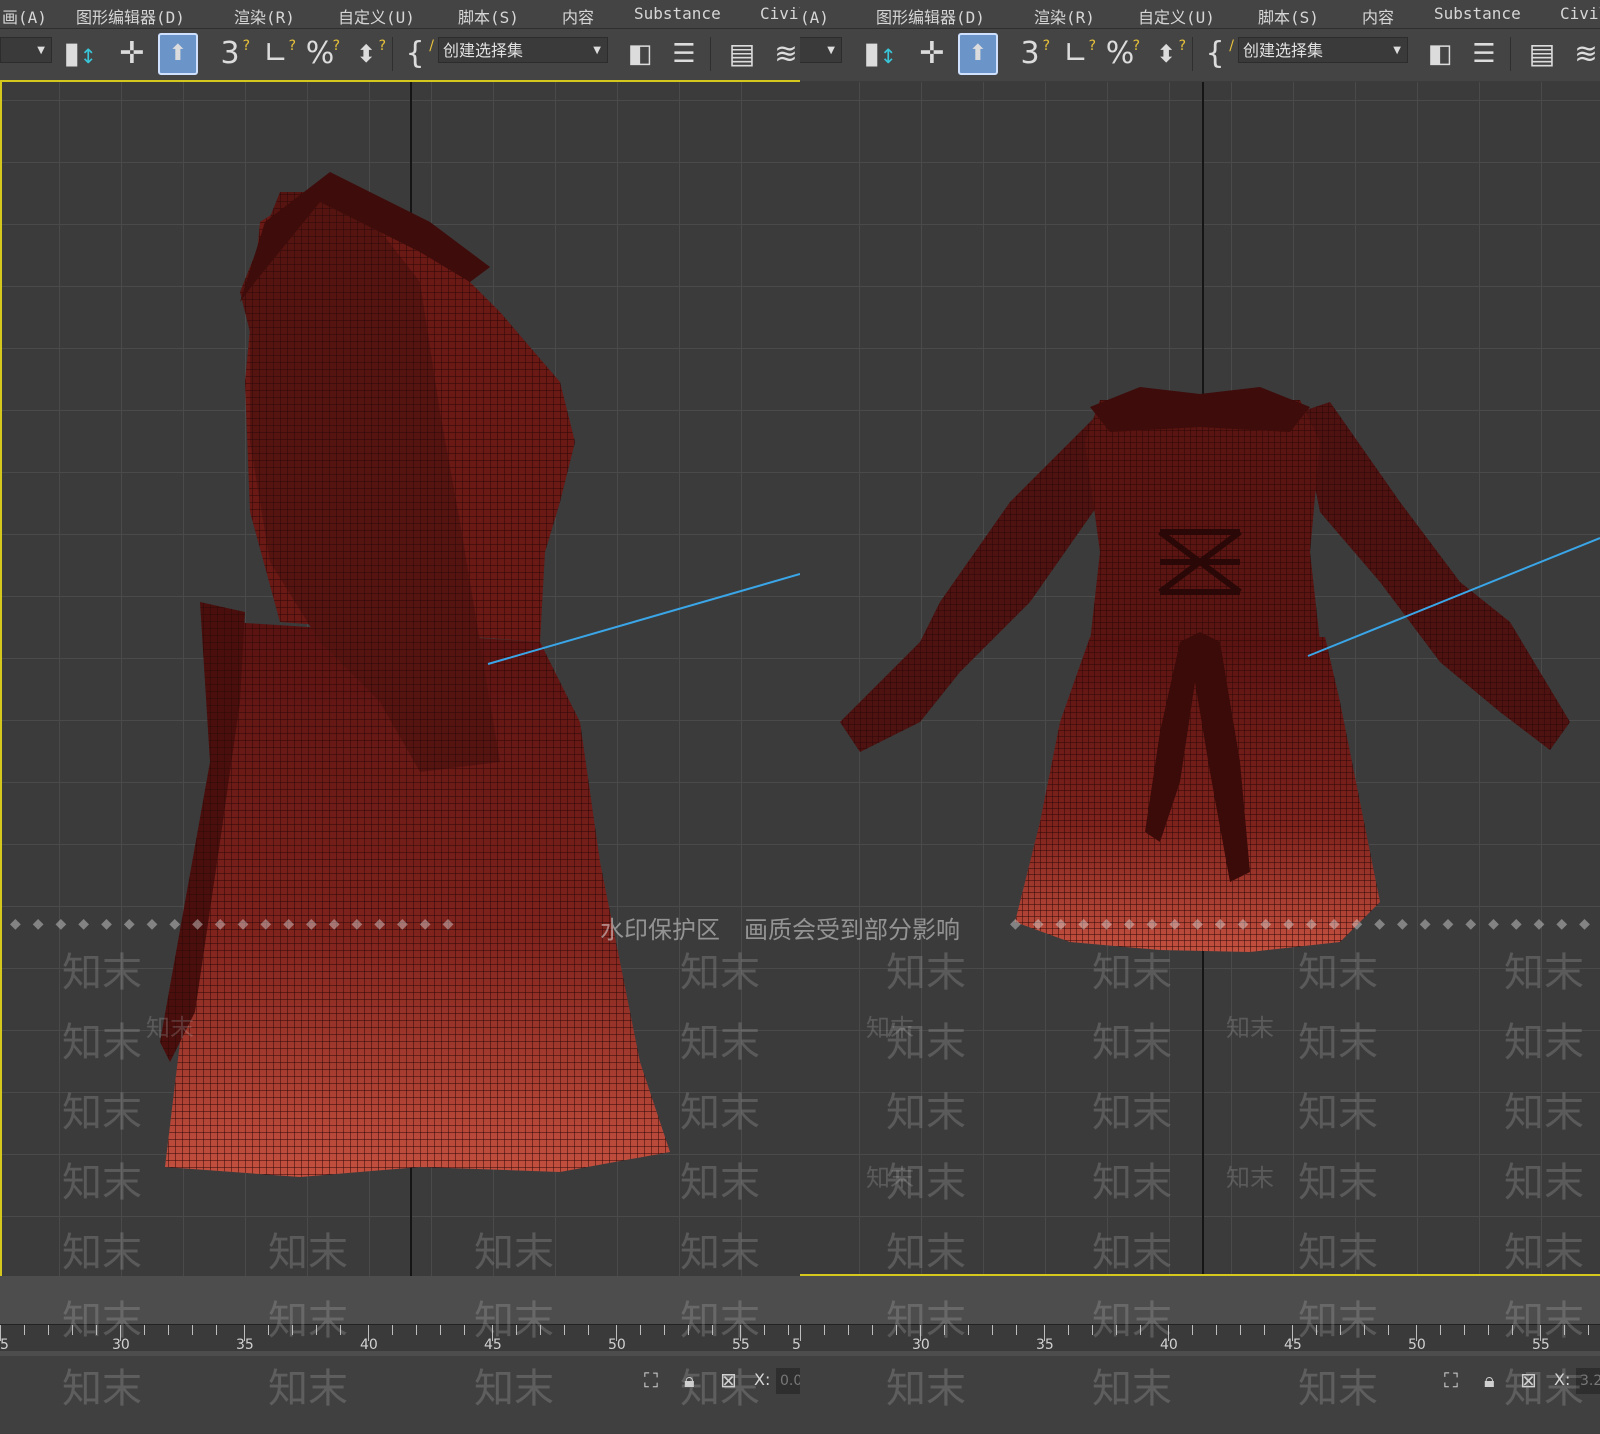  Describe the element at coordinates (1200, 1316) in the screenshot. I see `timeline: 30 35 40 45 50 55` at that location.